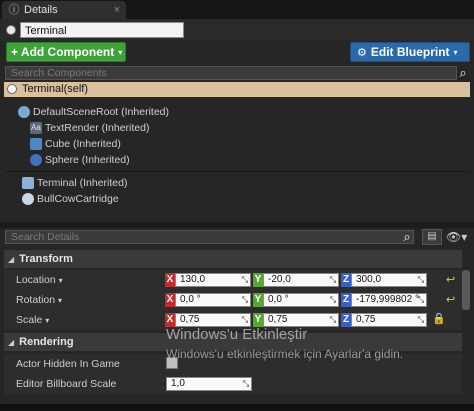 This screenshot has height=411, width=474. Describe the element at coordinates (12, 89) in the screenshot. I see `actor-self-icon` at that location.